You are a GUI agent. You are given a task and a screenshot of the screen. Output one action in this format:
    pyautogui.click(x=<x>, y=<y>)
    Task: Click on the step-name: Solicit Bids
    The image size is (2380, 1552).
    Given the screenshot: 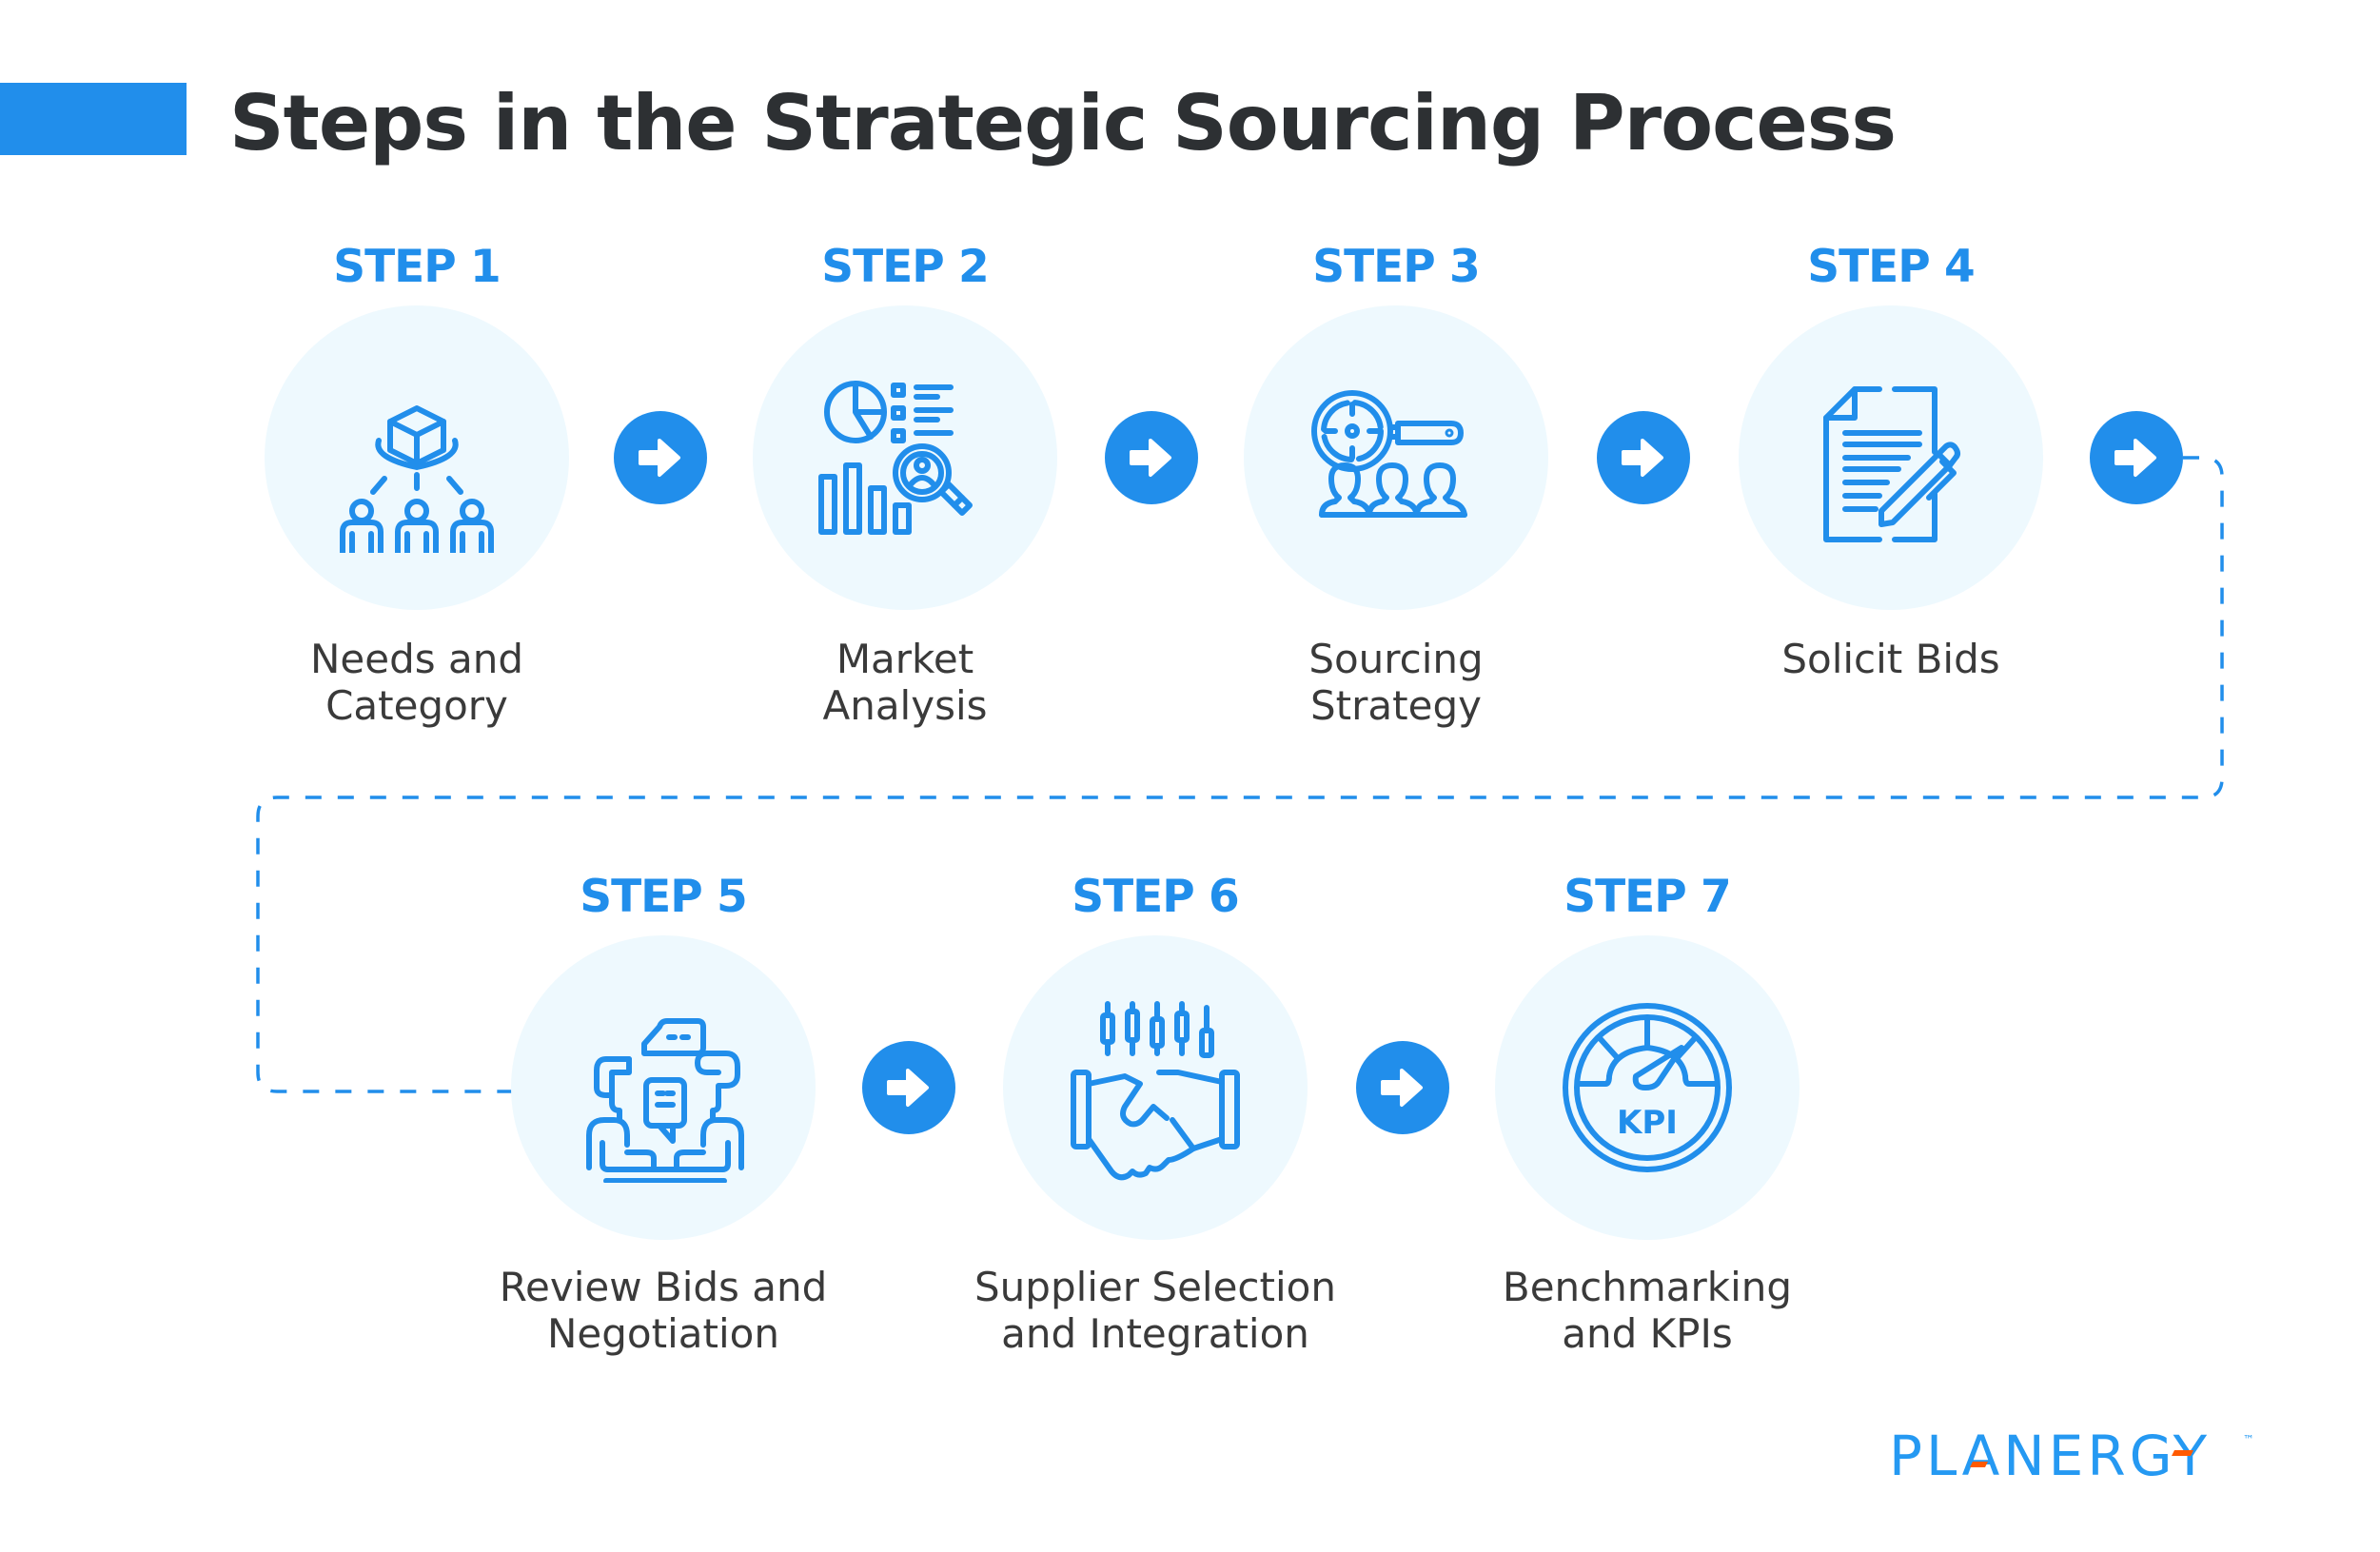 What is the action you would take?
    pyautogui.click(x=1890, y=659)
    